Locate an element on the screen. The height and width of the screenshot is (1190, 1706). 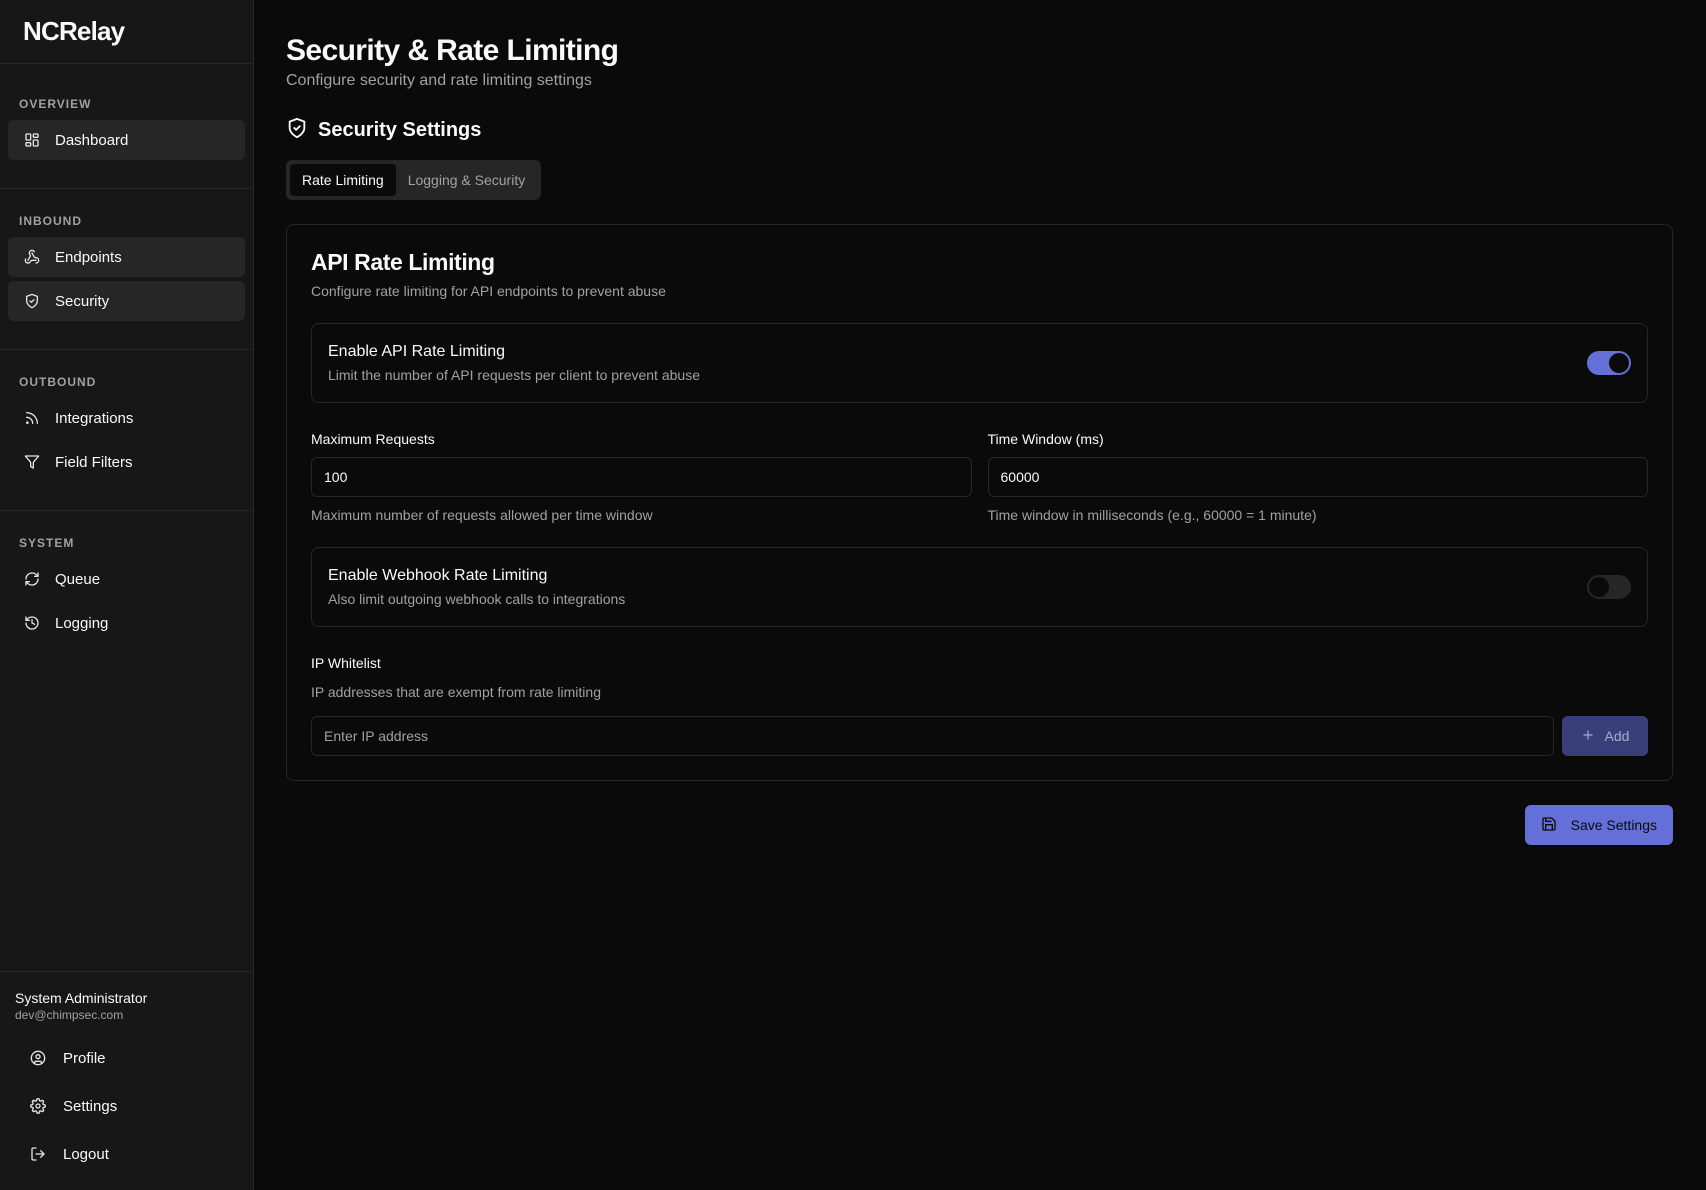
webhook-icon is located at coordinates (32, 257).